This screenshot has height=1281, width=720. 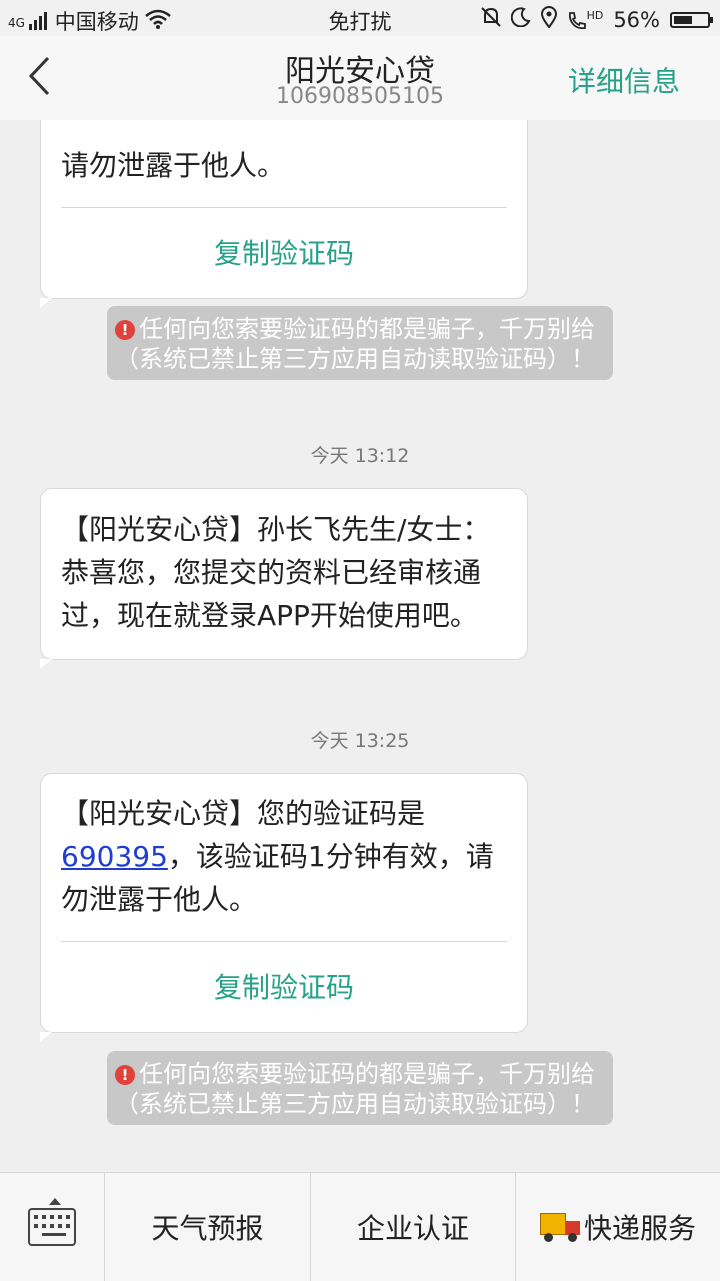 I want to click on menu-express-service: 快递服务, so click(x=617, y=1227).